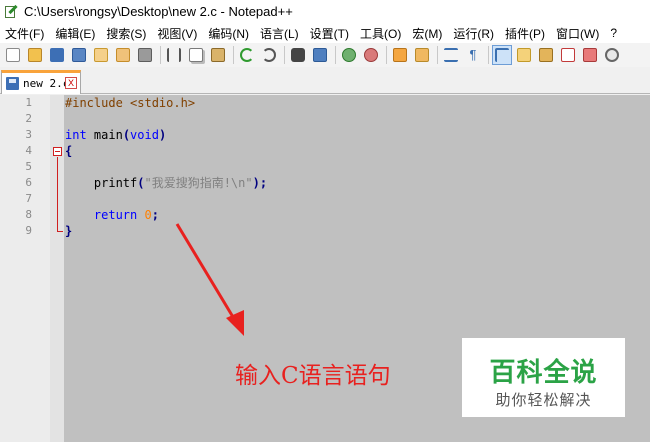  I want to click on indent-guide-button, so click(502, 55).